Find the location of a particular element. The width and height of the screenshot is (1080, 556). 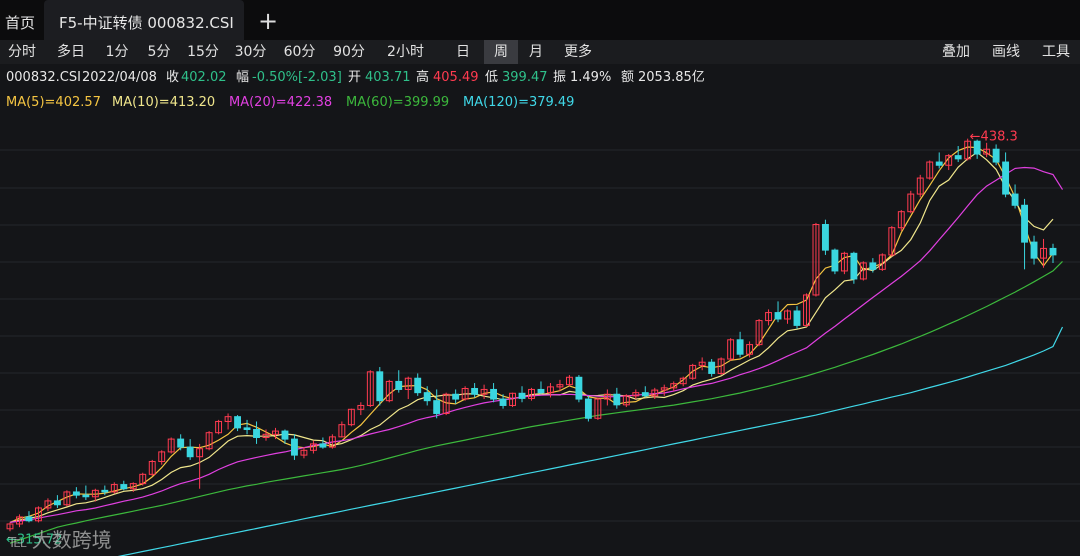

period-5-button: 30分 is located at coordinates (250, 52).